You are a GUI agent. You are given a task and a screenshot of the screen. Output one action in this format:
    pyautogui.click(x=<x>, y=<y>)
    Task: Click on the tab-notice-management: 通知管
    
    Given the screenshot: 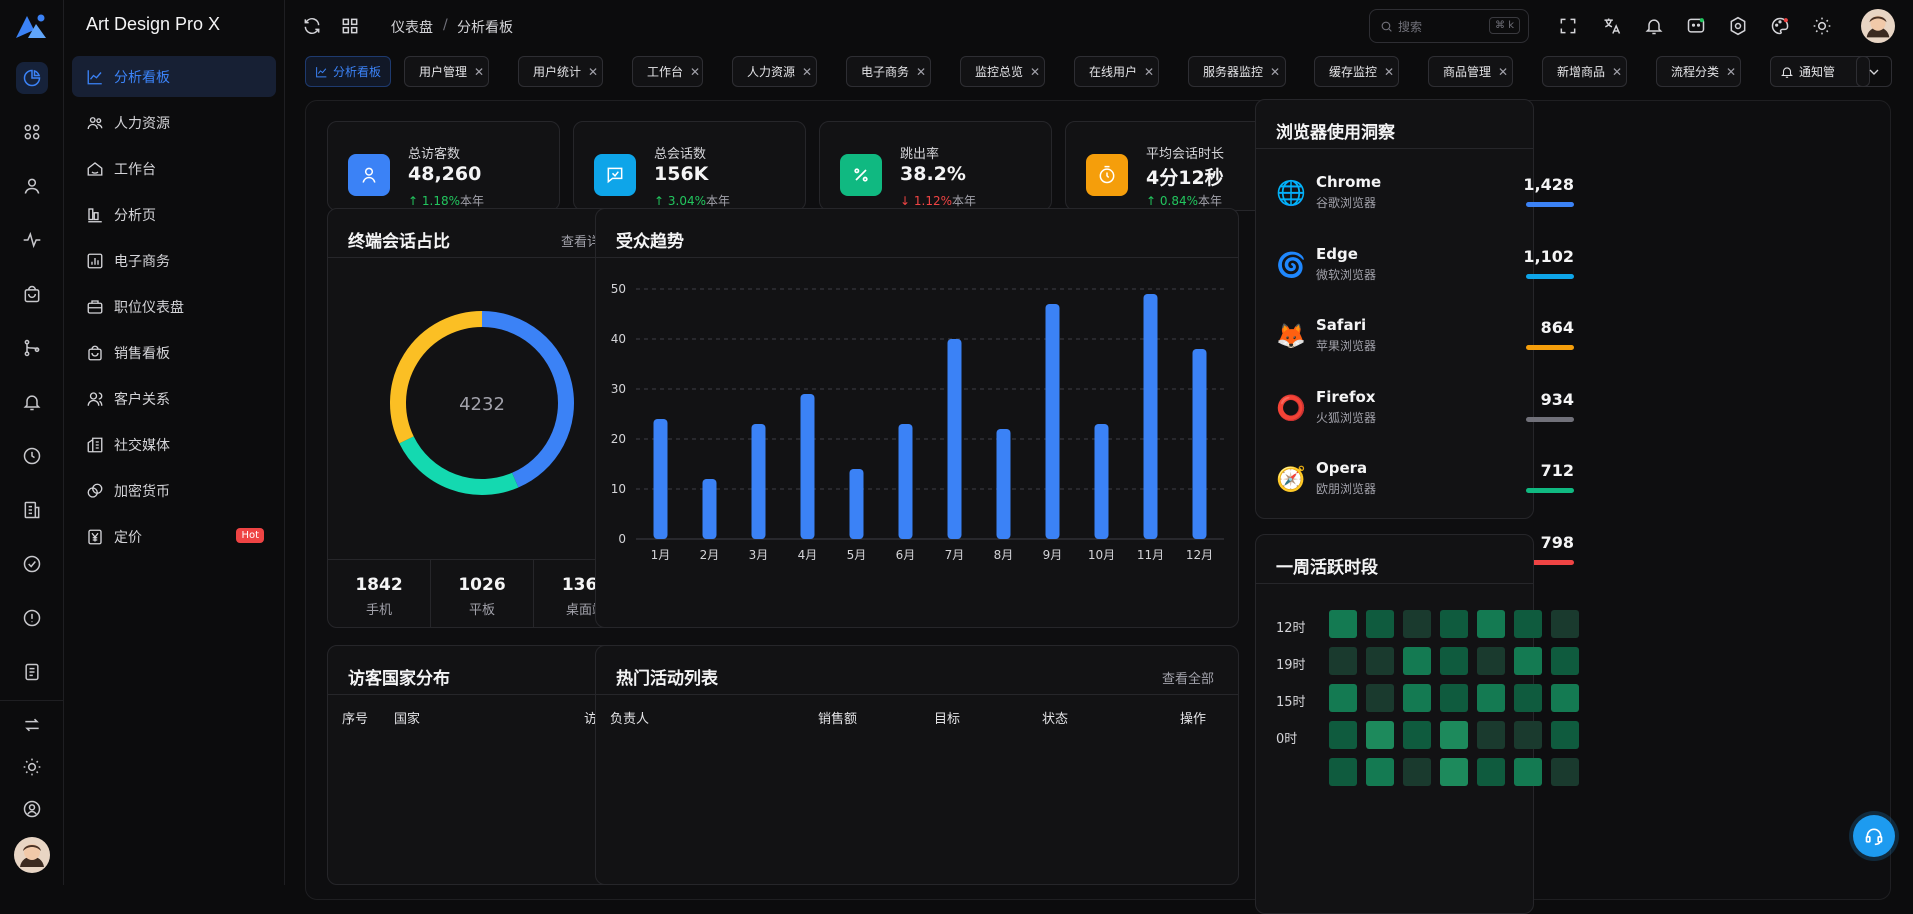 What is the action you would take?
    pyautogui.click(x=1820, y=71)
    